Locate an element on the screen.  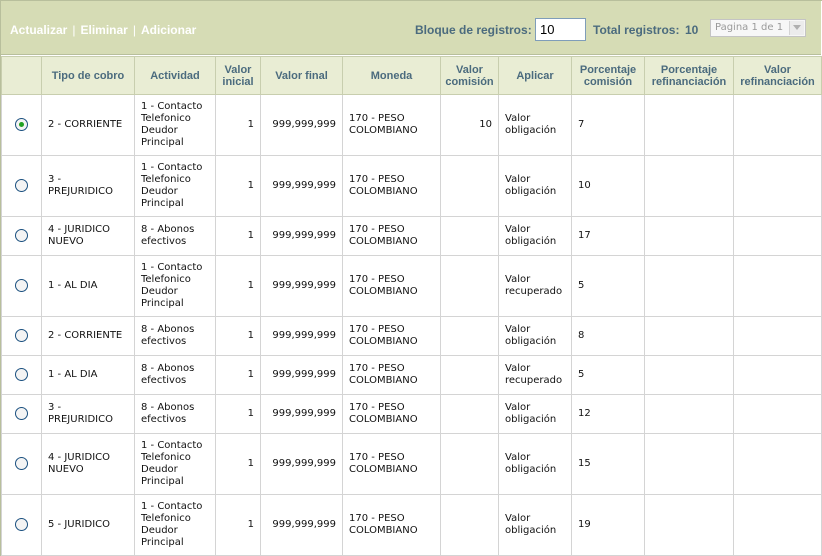
block-size-label: Bloque de registros: is located at coordinates (473, 30).